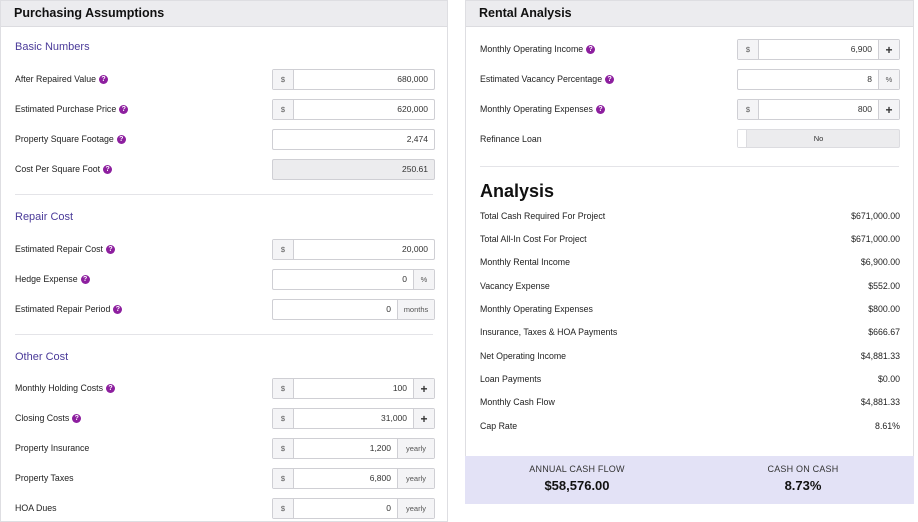  Describe the element at coordinates (525, 262) in the screenshot. I see `analysis-label: Monthly Rental Income` at that location.